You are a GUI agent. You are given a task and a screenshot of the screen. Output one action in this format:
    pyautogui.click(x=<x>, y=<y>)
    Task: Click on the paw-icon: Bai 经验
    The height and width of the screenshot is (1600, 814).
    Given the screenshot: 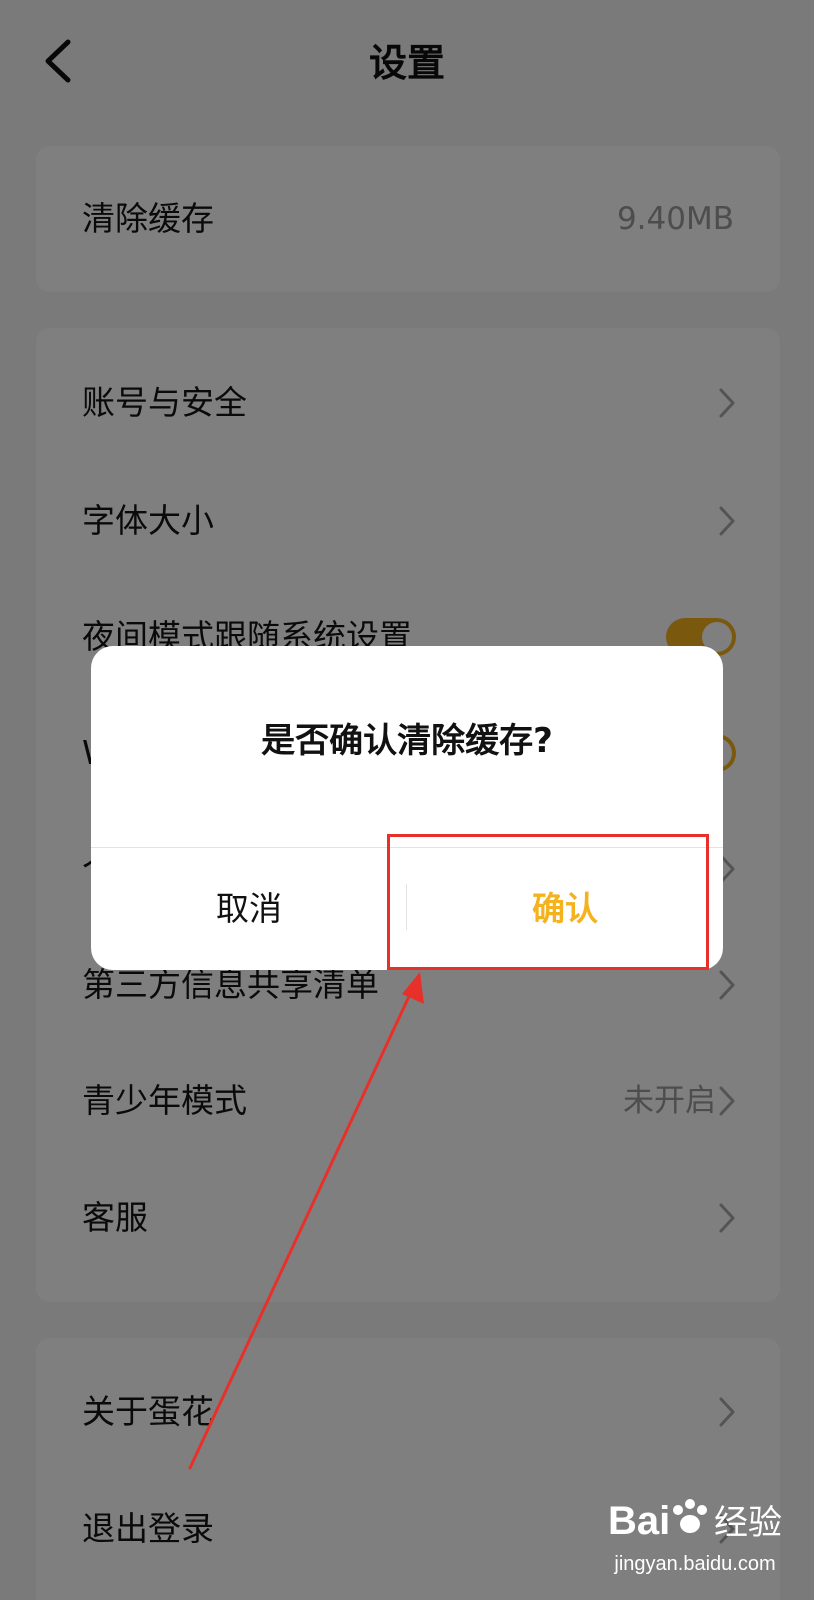 What is the action you would take?
    pyautogui.click(x=695, y=1521)
    